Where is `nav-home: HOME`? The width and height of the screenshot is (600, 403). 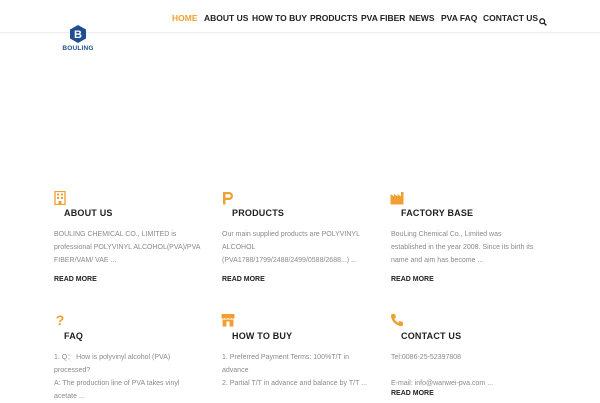 nav-home: HOME is located at coordinates (185, 19).